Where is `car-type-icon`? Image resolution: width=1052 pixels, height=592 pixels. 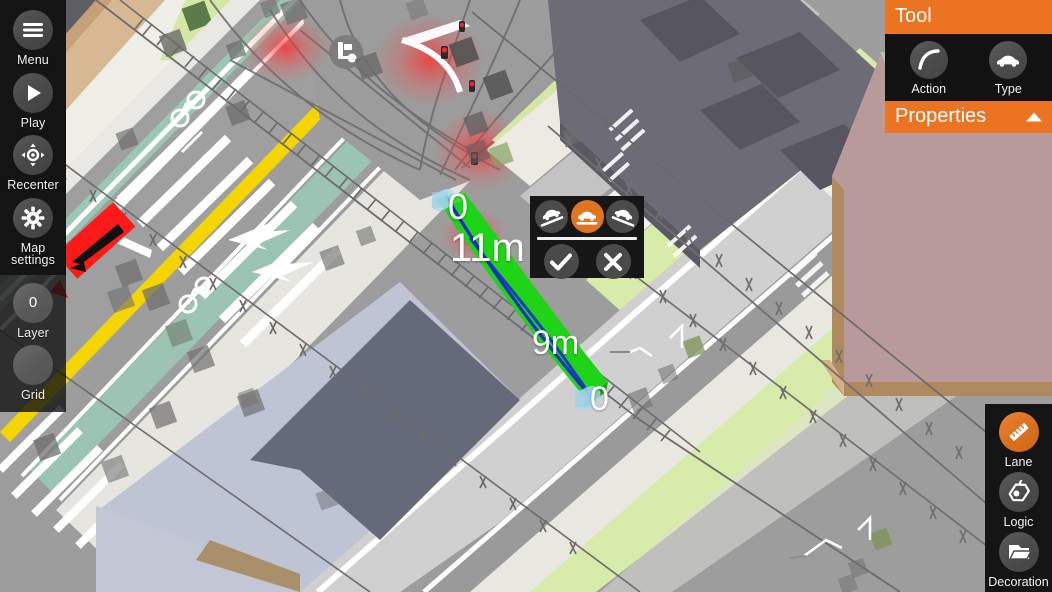 car-type-icon is located at coordinates (1008, 60).